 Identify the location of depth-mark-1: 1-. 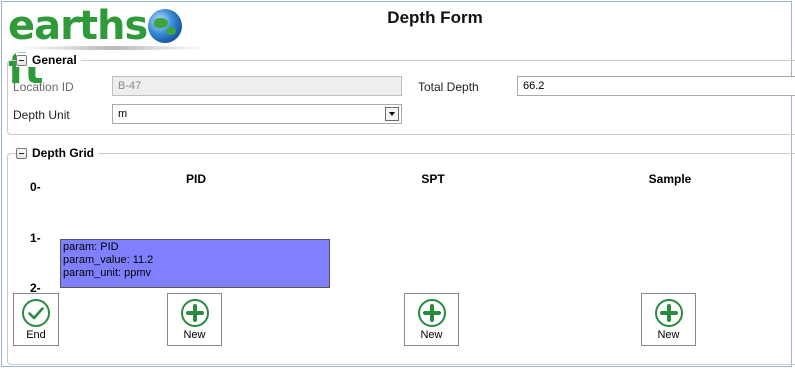
(35, 238).